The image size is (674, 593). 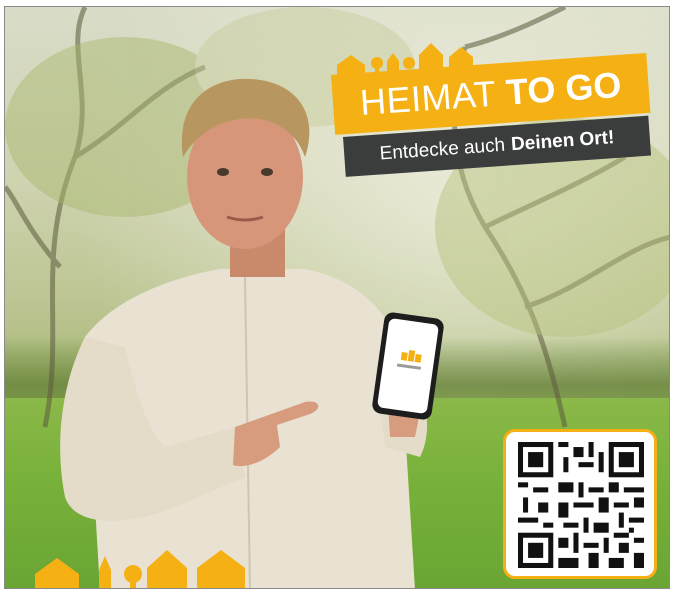 What do you see at coordinates (140, 569) in the screenshot?
I see `house-skyline-icon` at bounding box center [140, 569].